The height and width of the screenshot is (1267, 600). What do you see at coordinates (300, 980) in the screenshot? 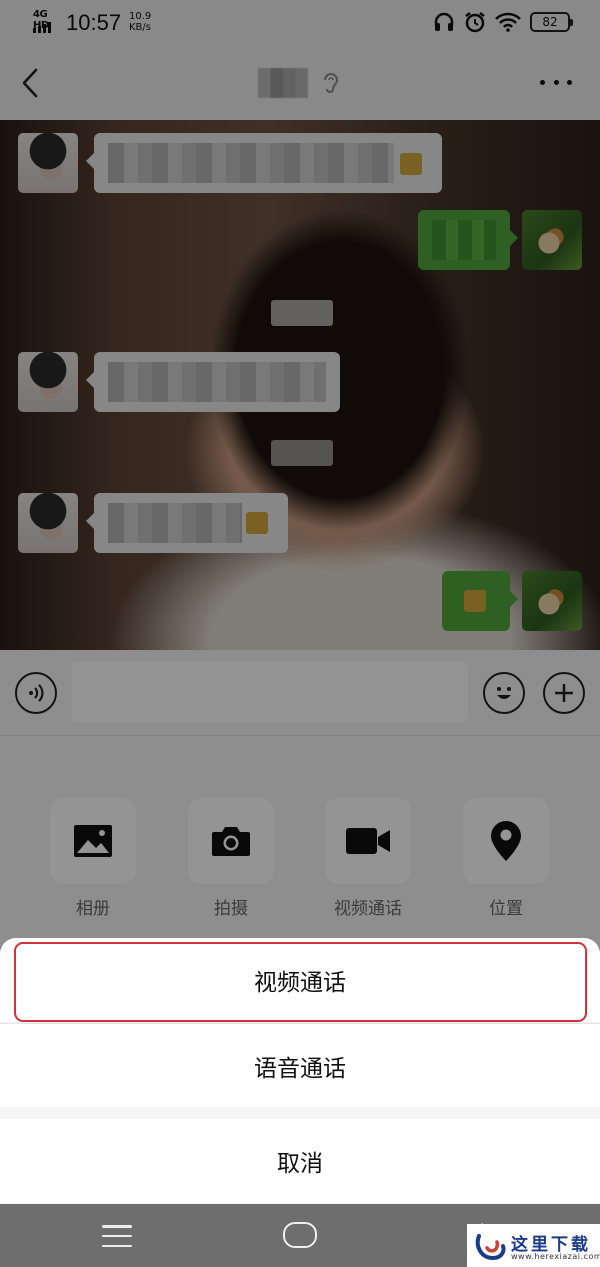
I see `video-call-option: 视频通话` at bounding box center [300, 980].